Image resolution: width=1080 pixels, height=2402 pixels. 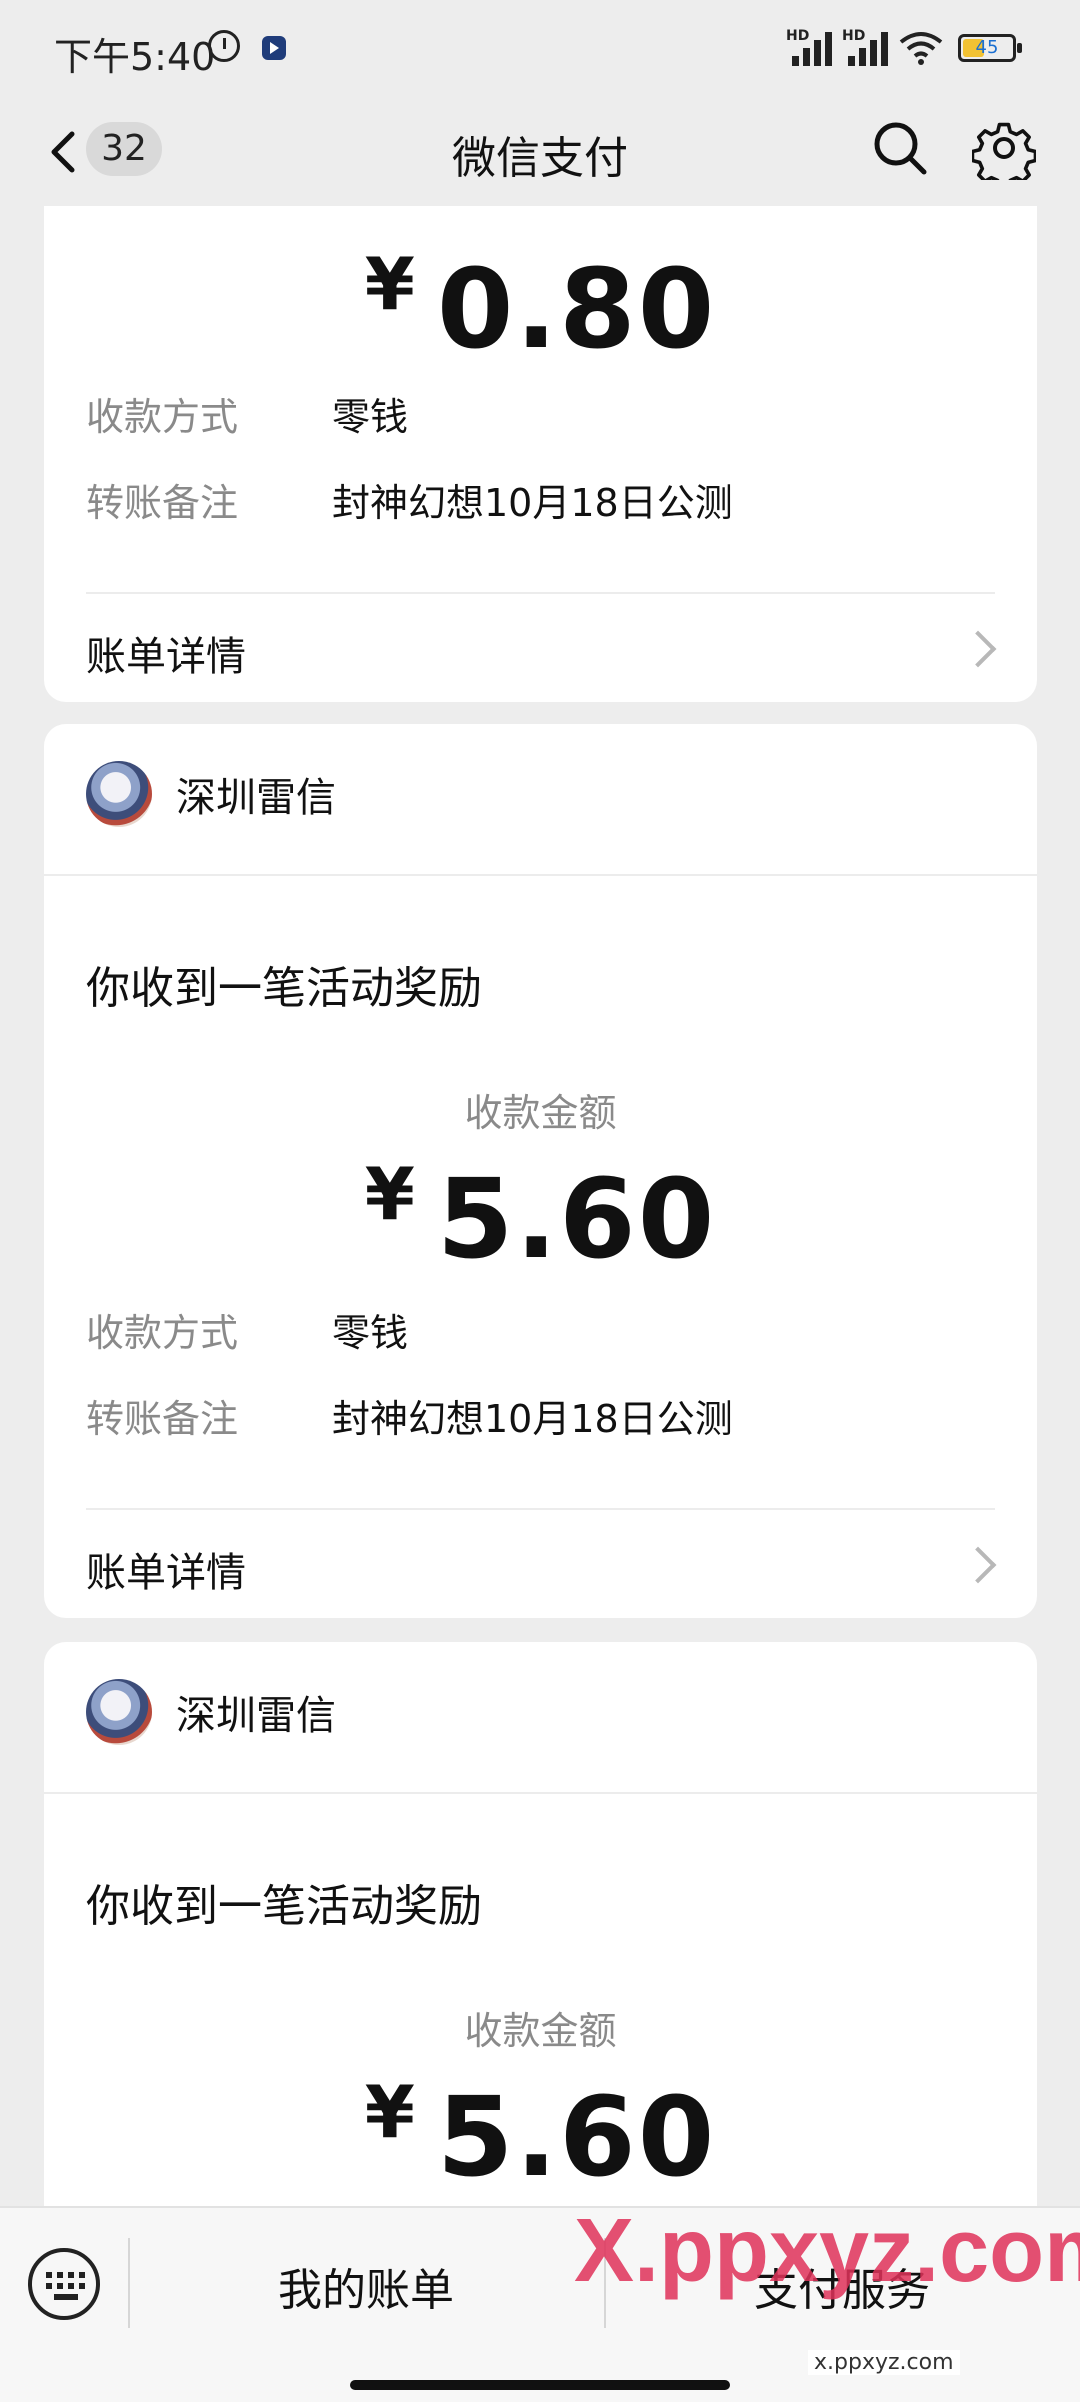 I want to click on watermark-url: x.ppxyz.com, so click(x=884, y=2362).